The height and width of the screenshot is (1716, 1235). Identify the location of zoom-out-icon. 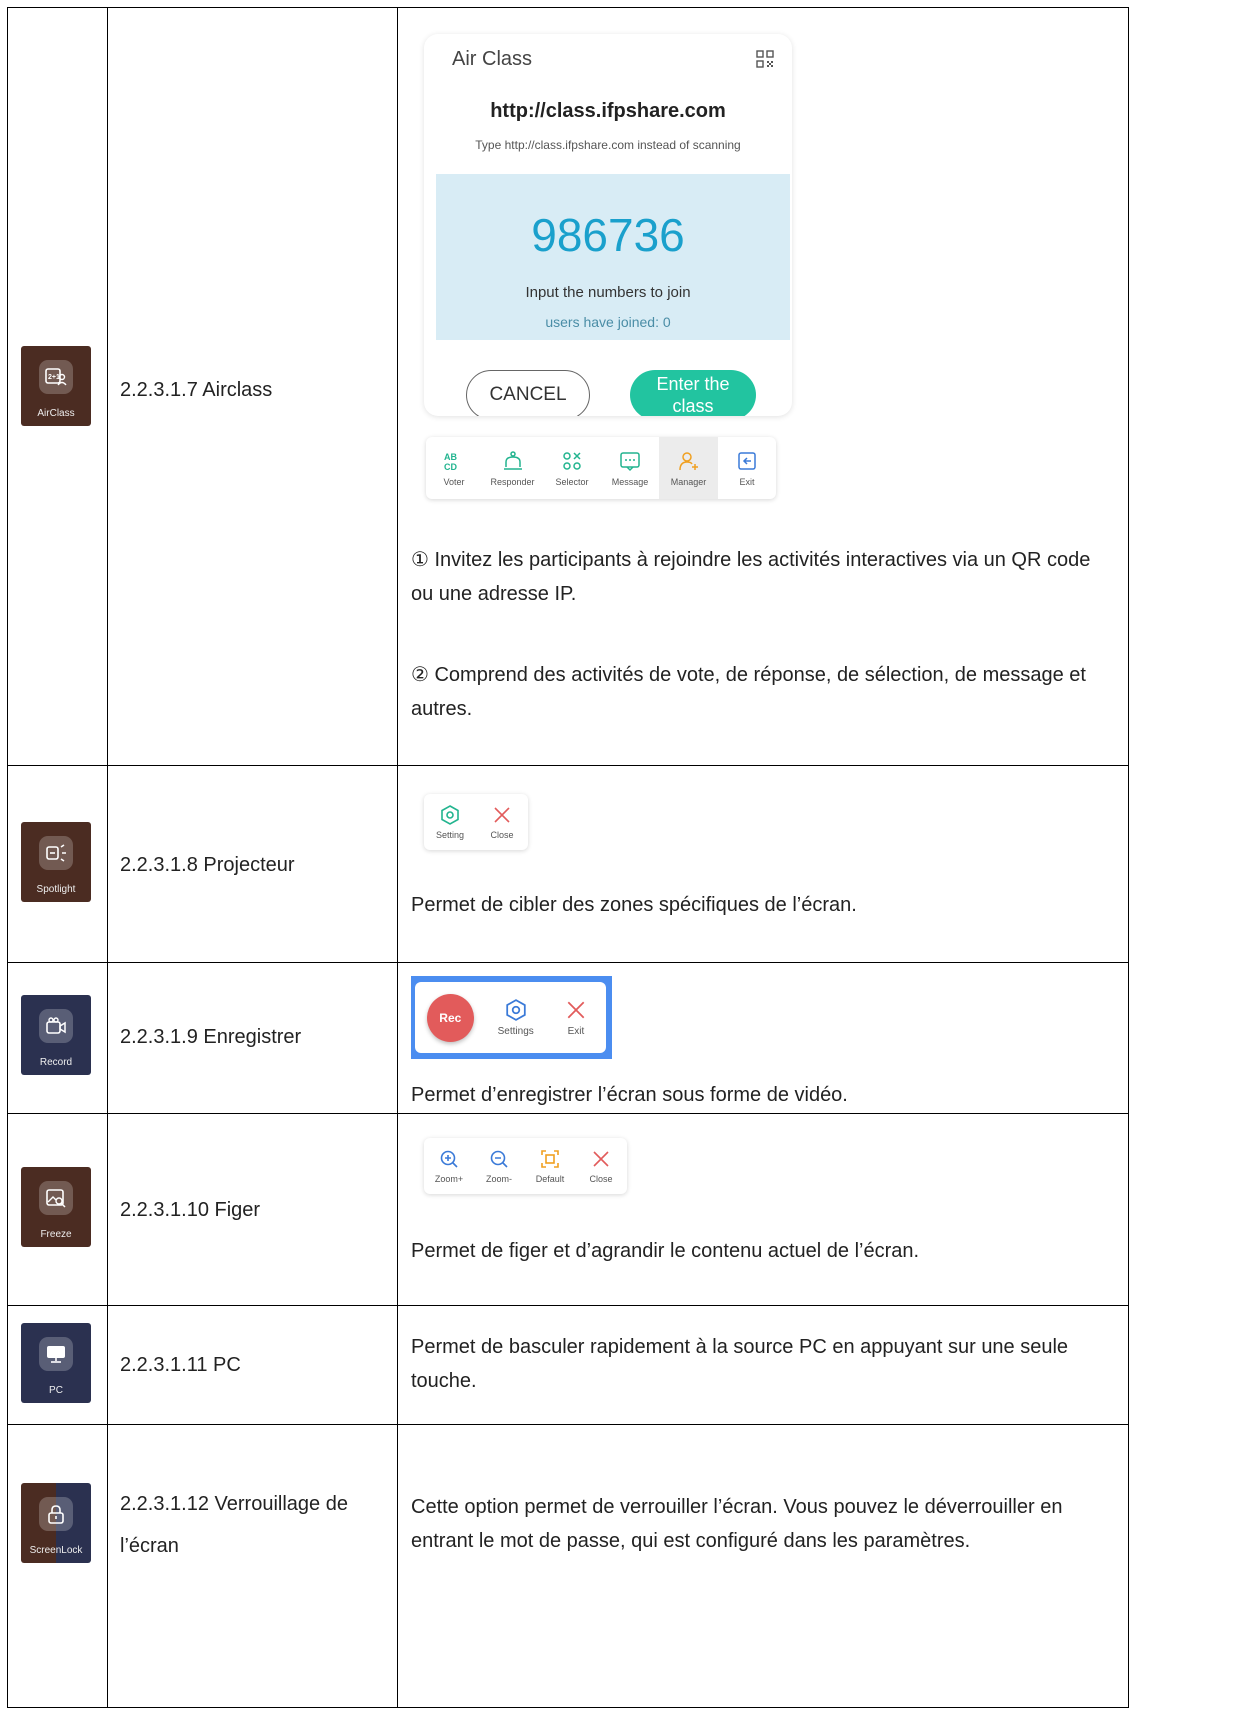
(499, 1159).